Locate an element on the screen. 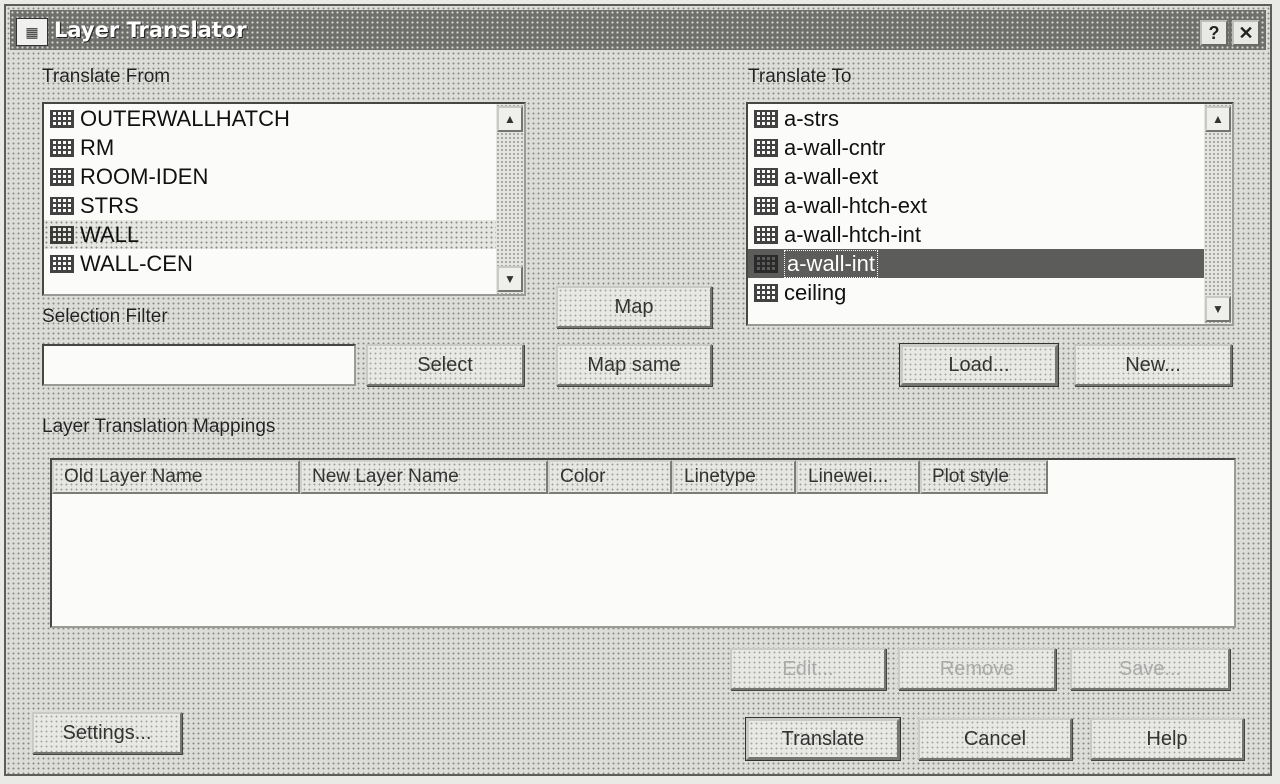 Image resolution: width=1280 pixels, height=784 pixels. column-header: Old Layer Name is located at coordinates (176, 477).